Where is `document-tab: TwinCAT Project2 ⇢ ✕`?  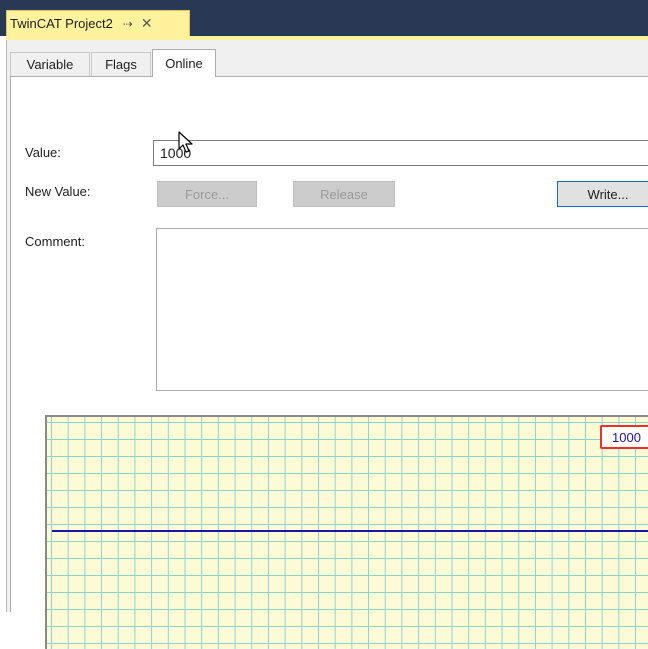 document-tab: TwinCAT Project2 ⇢ ✕ is located at coordinates (98, 23).